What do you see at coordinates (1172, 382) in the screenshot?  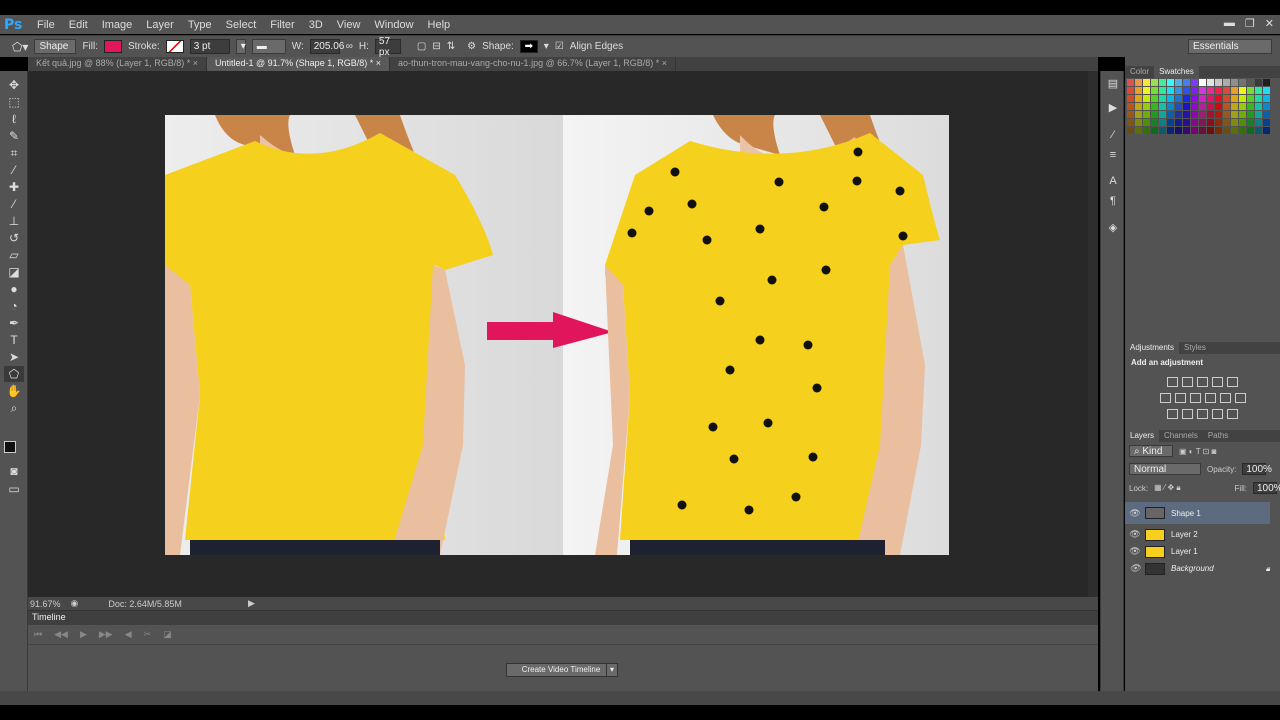 I see `brightness-icon` at bounding box center [1172, 382].